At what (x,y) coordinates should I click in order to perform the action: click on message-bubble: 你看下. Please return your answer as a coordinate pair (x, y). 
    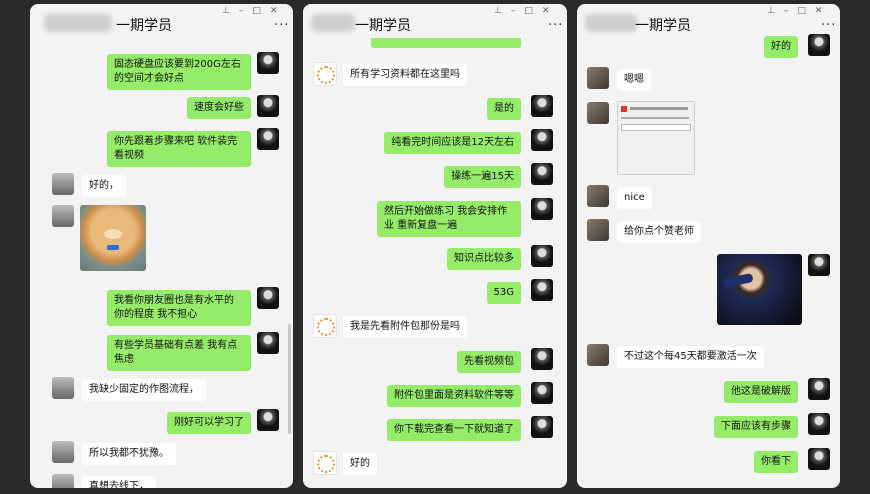
    Looking at the image, I should click on (776, 462).